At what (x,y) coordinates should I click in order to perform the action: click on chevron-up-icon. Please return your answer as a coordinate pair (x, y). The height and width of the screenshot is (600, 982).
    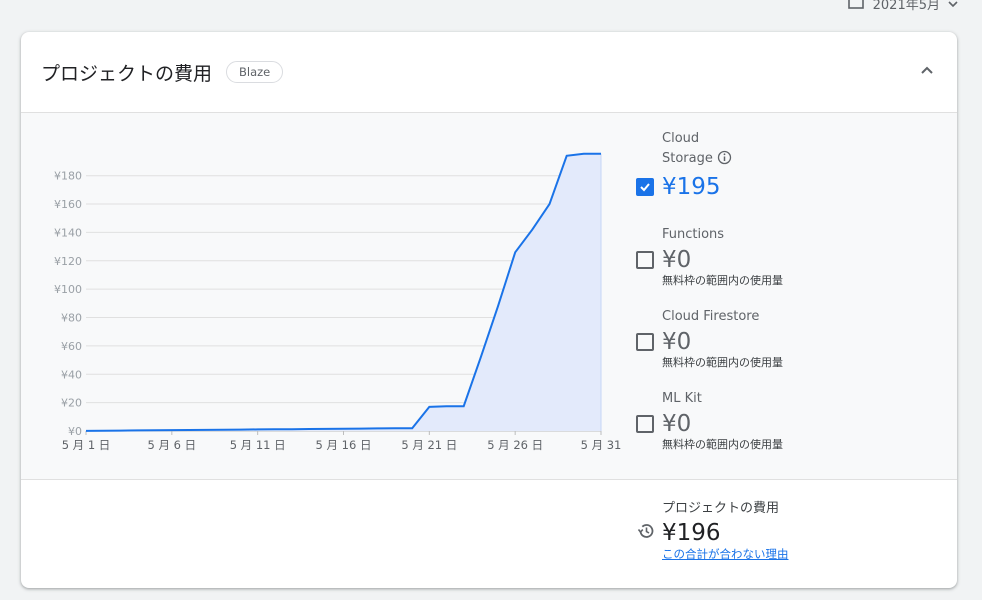
    Looking at the image, I should click on (927, 72).